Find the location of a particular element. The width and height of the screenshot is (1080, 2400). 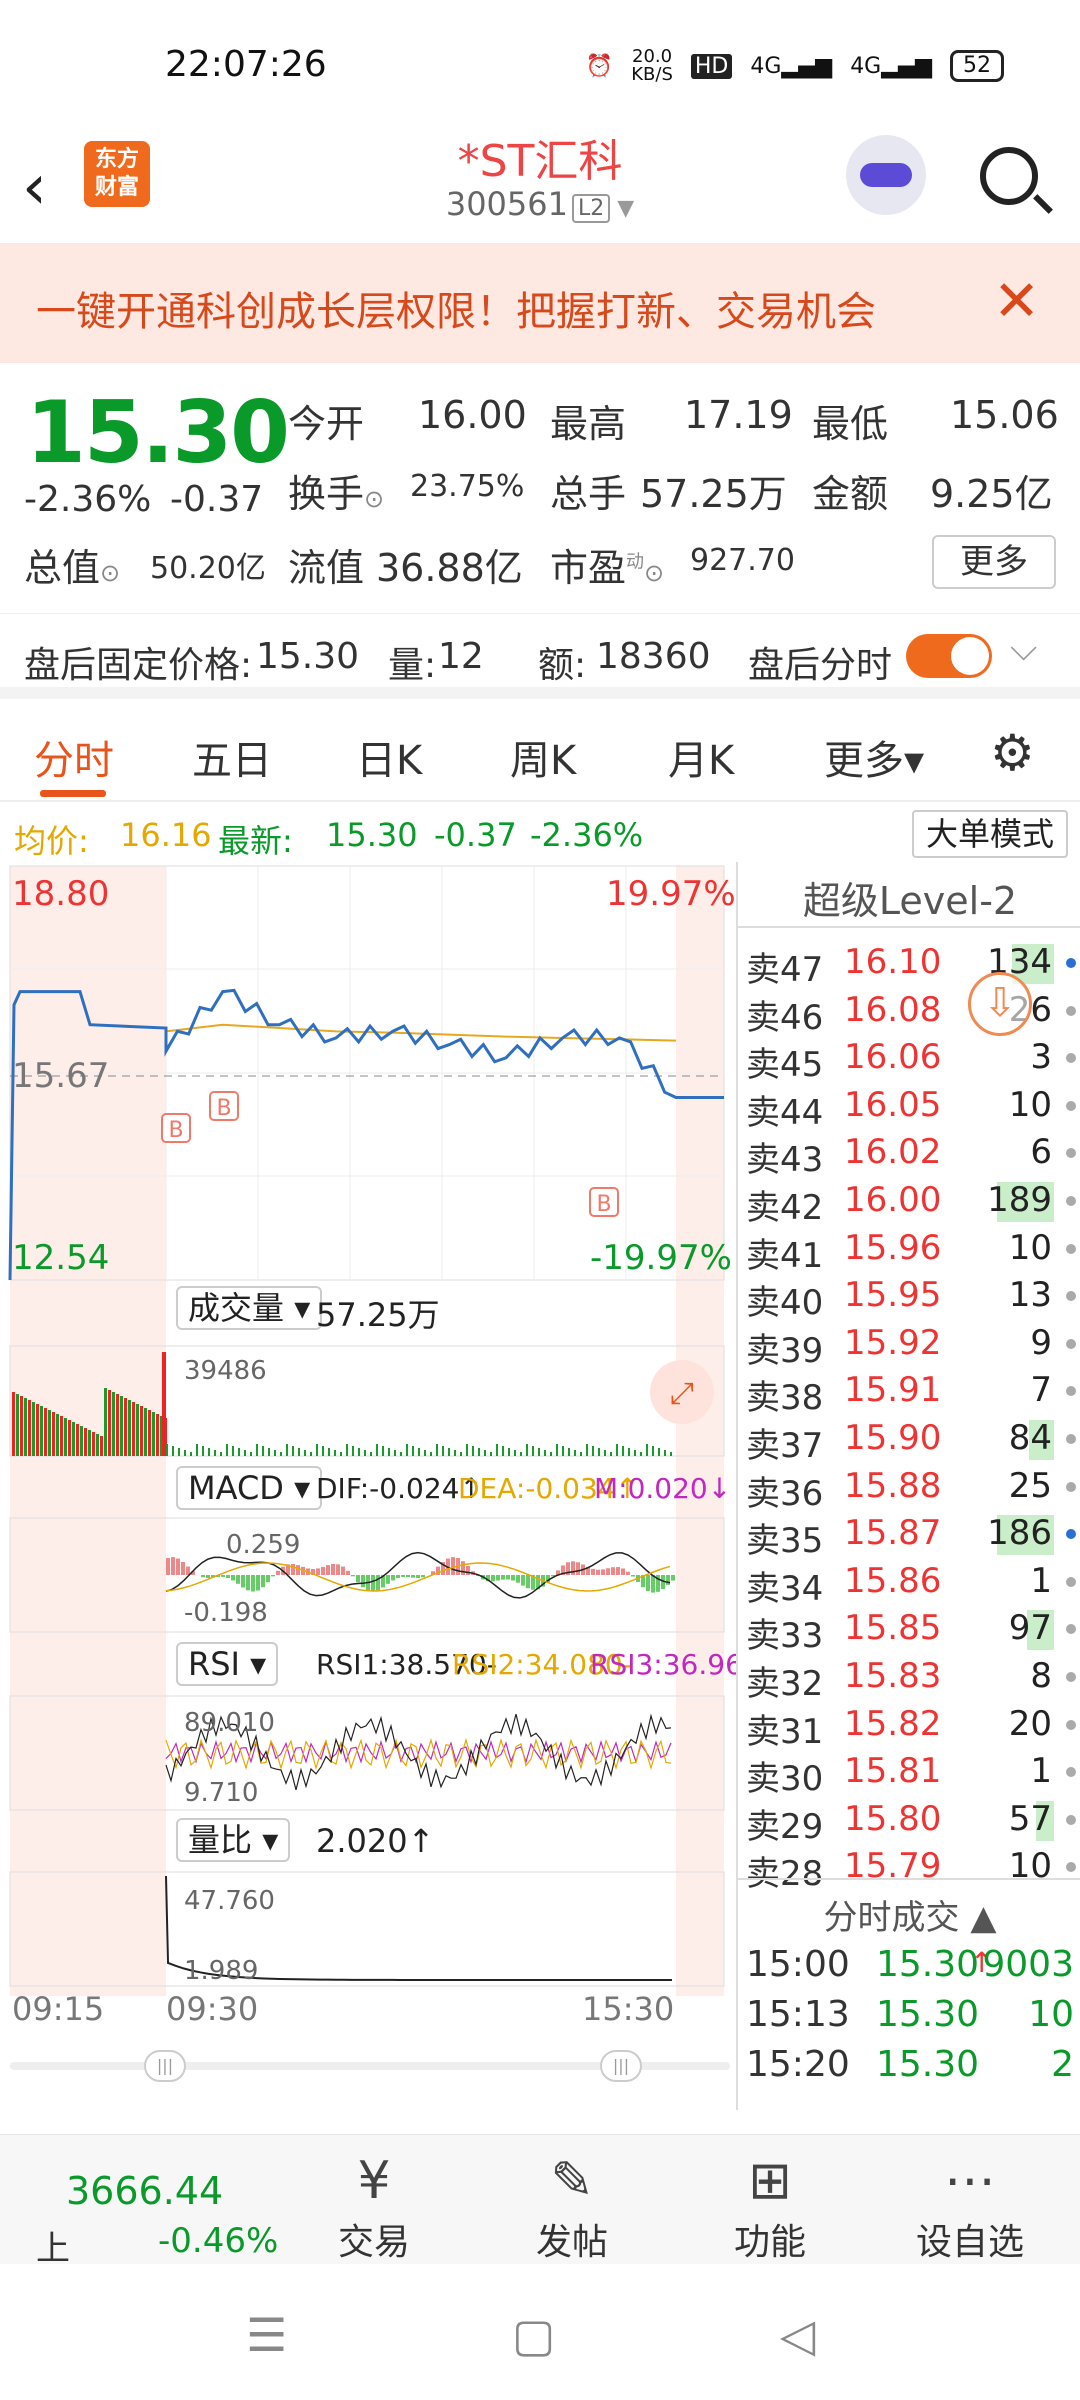

order-book-row: 卖40 15.95 13 is located at coordinates (909, 1297).